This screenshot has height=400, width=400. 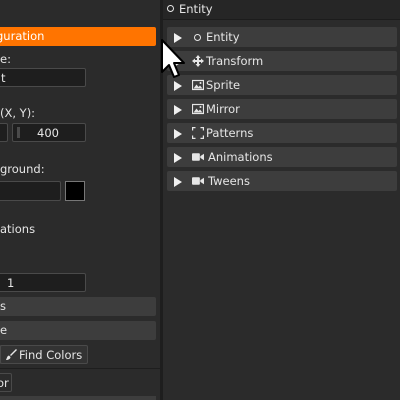 What do you see at coordinates (196, 9) in the screenshot?
I see `entity-title: Entity` at bounding box center [196, 9].